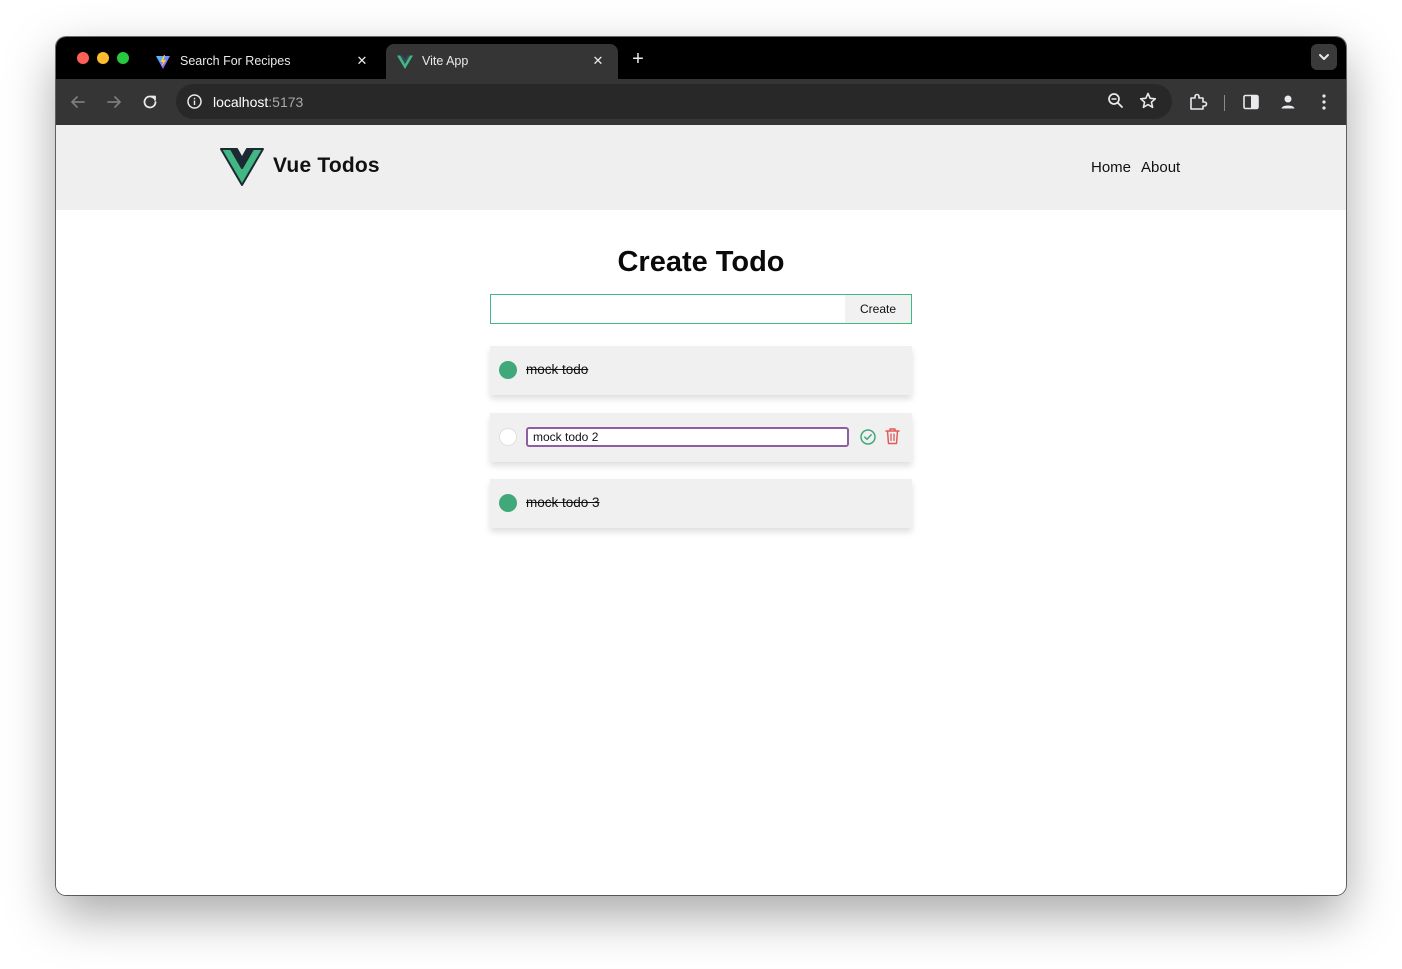  What do you see at coordinates (235, 61) in the screenshot?
I see `tab-title: Search For Recipes` at bounding box center [235, 61].